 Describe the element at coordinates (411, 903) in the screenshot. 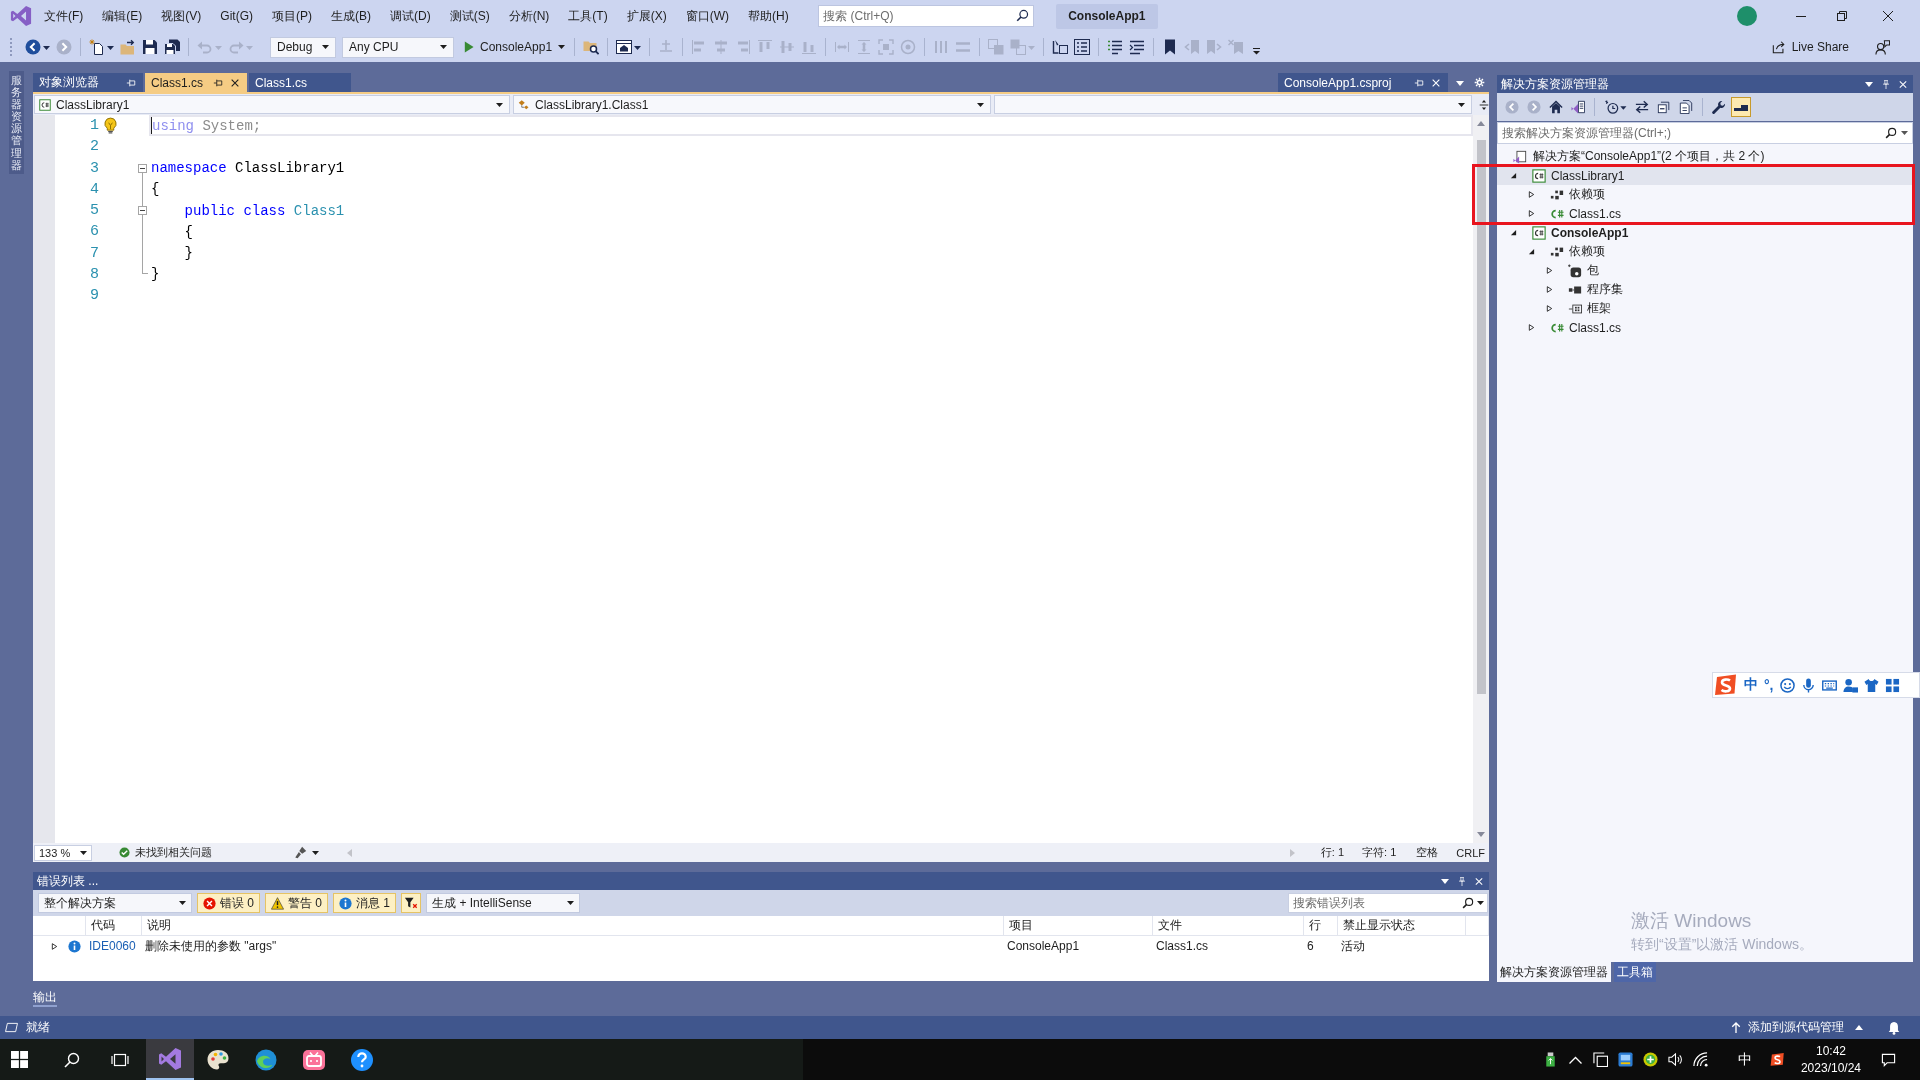

I see `funnel-icon` at that location.